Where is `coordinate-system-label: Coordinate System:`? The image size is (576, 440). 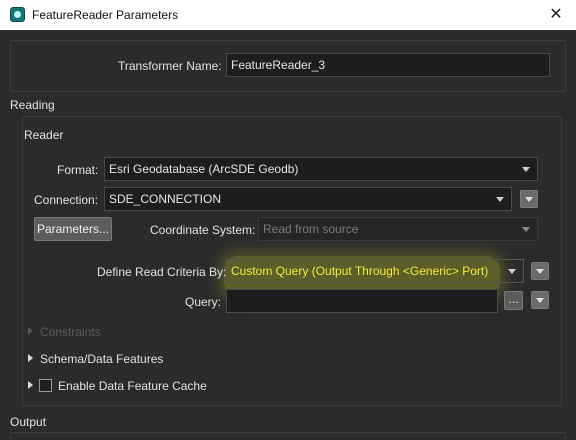
coordinate-system-label: Coordinate System: is located at coordinates (203, 230).